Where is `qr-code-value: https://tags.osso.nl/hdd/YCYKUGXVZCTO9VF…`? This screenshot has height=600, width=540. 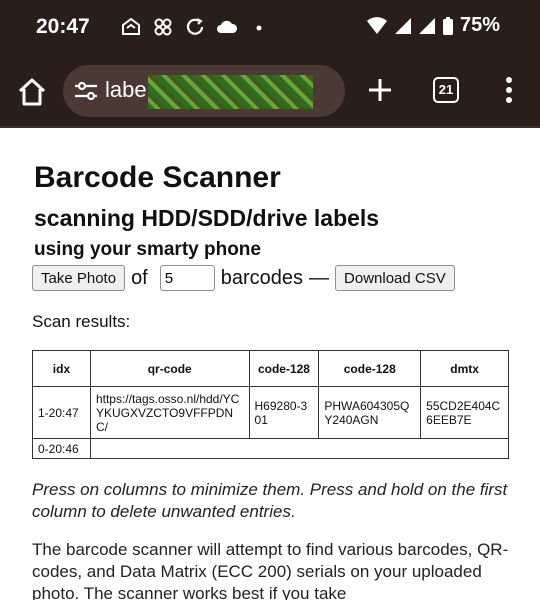 qr-code-value: https://tags.osso.nl/hdd/YCYKUGXVZCTO9VF… is located at coordinates (167, 412).